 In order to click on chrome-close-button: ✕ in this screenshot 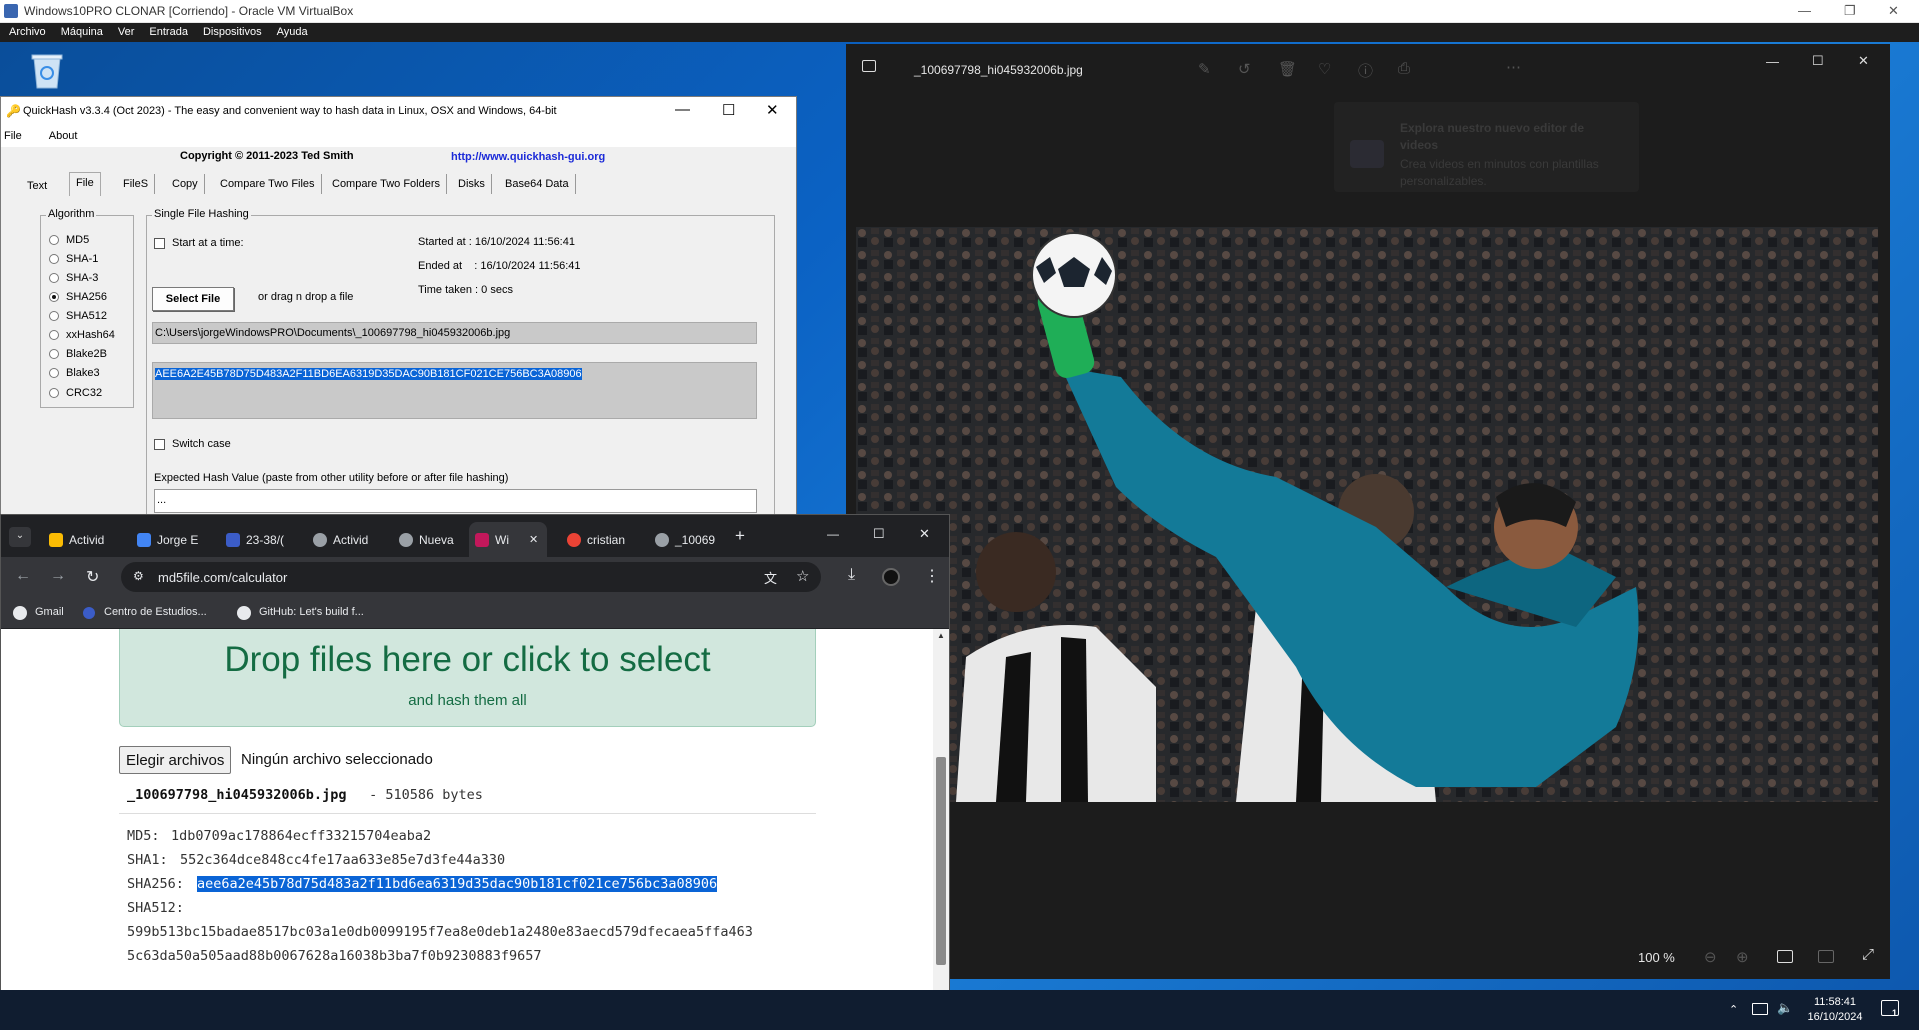, I will do `click(924, 534)`.